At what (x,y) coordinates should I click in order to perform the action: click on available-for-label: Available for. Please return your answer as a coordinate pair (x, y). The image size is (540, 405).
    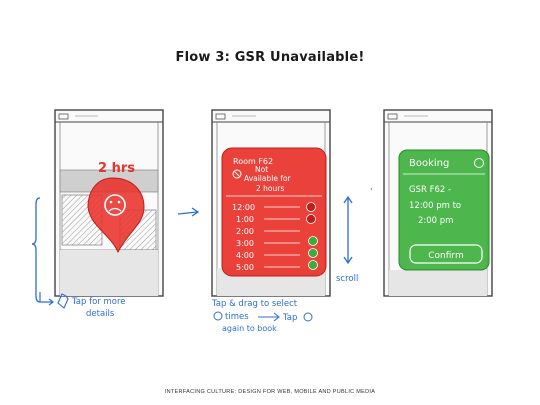
    Looking at the image, I should click on (268, 178).